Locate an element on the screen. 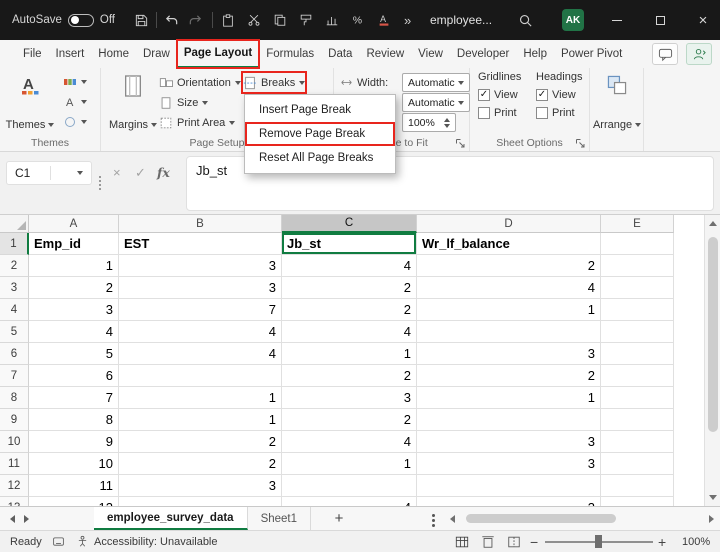 This screenshot has height=552, width=720. row-header-9: 9 is located at coordinates (14, 420).